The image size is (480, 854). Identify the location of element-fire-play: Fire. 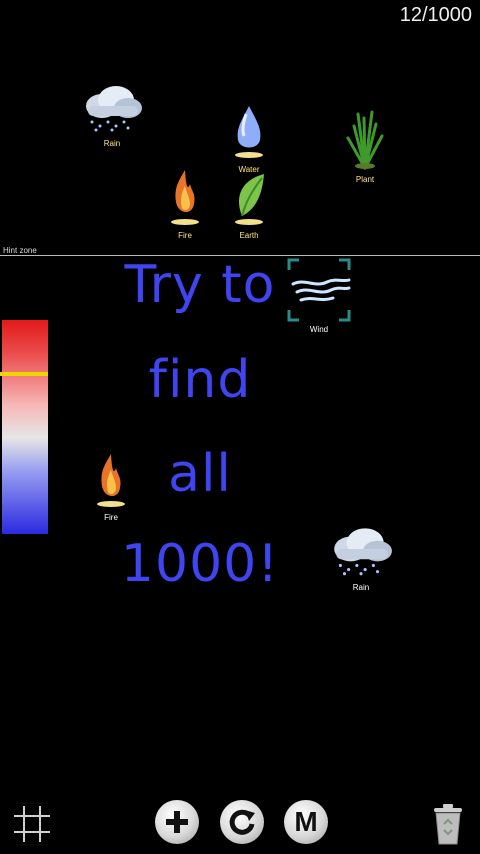
(111, 486).